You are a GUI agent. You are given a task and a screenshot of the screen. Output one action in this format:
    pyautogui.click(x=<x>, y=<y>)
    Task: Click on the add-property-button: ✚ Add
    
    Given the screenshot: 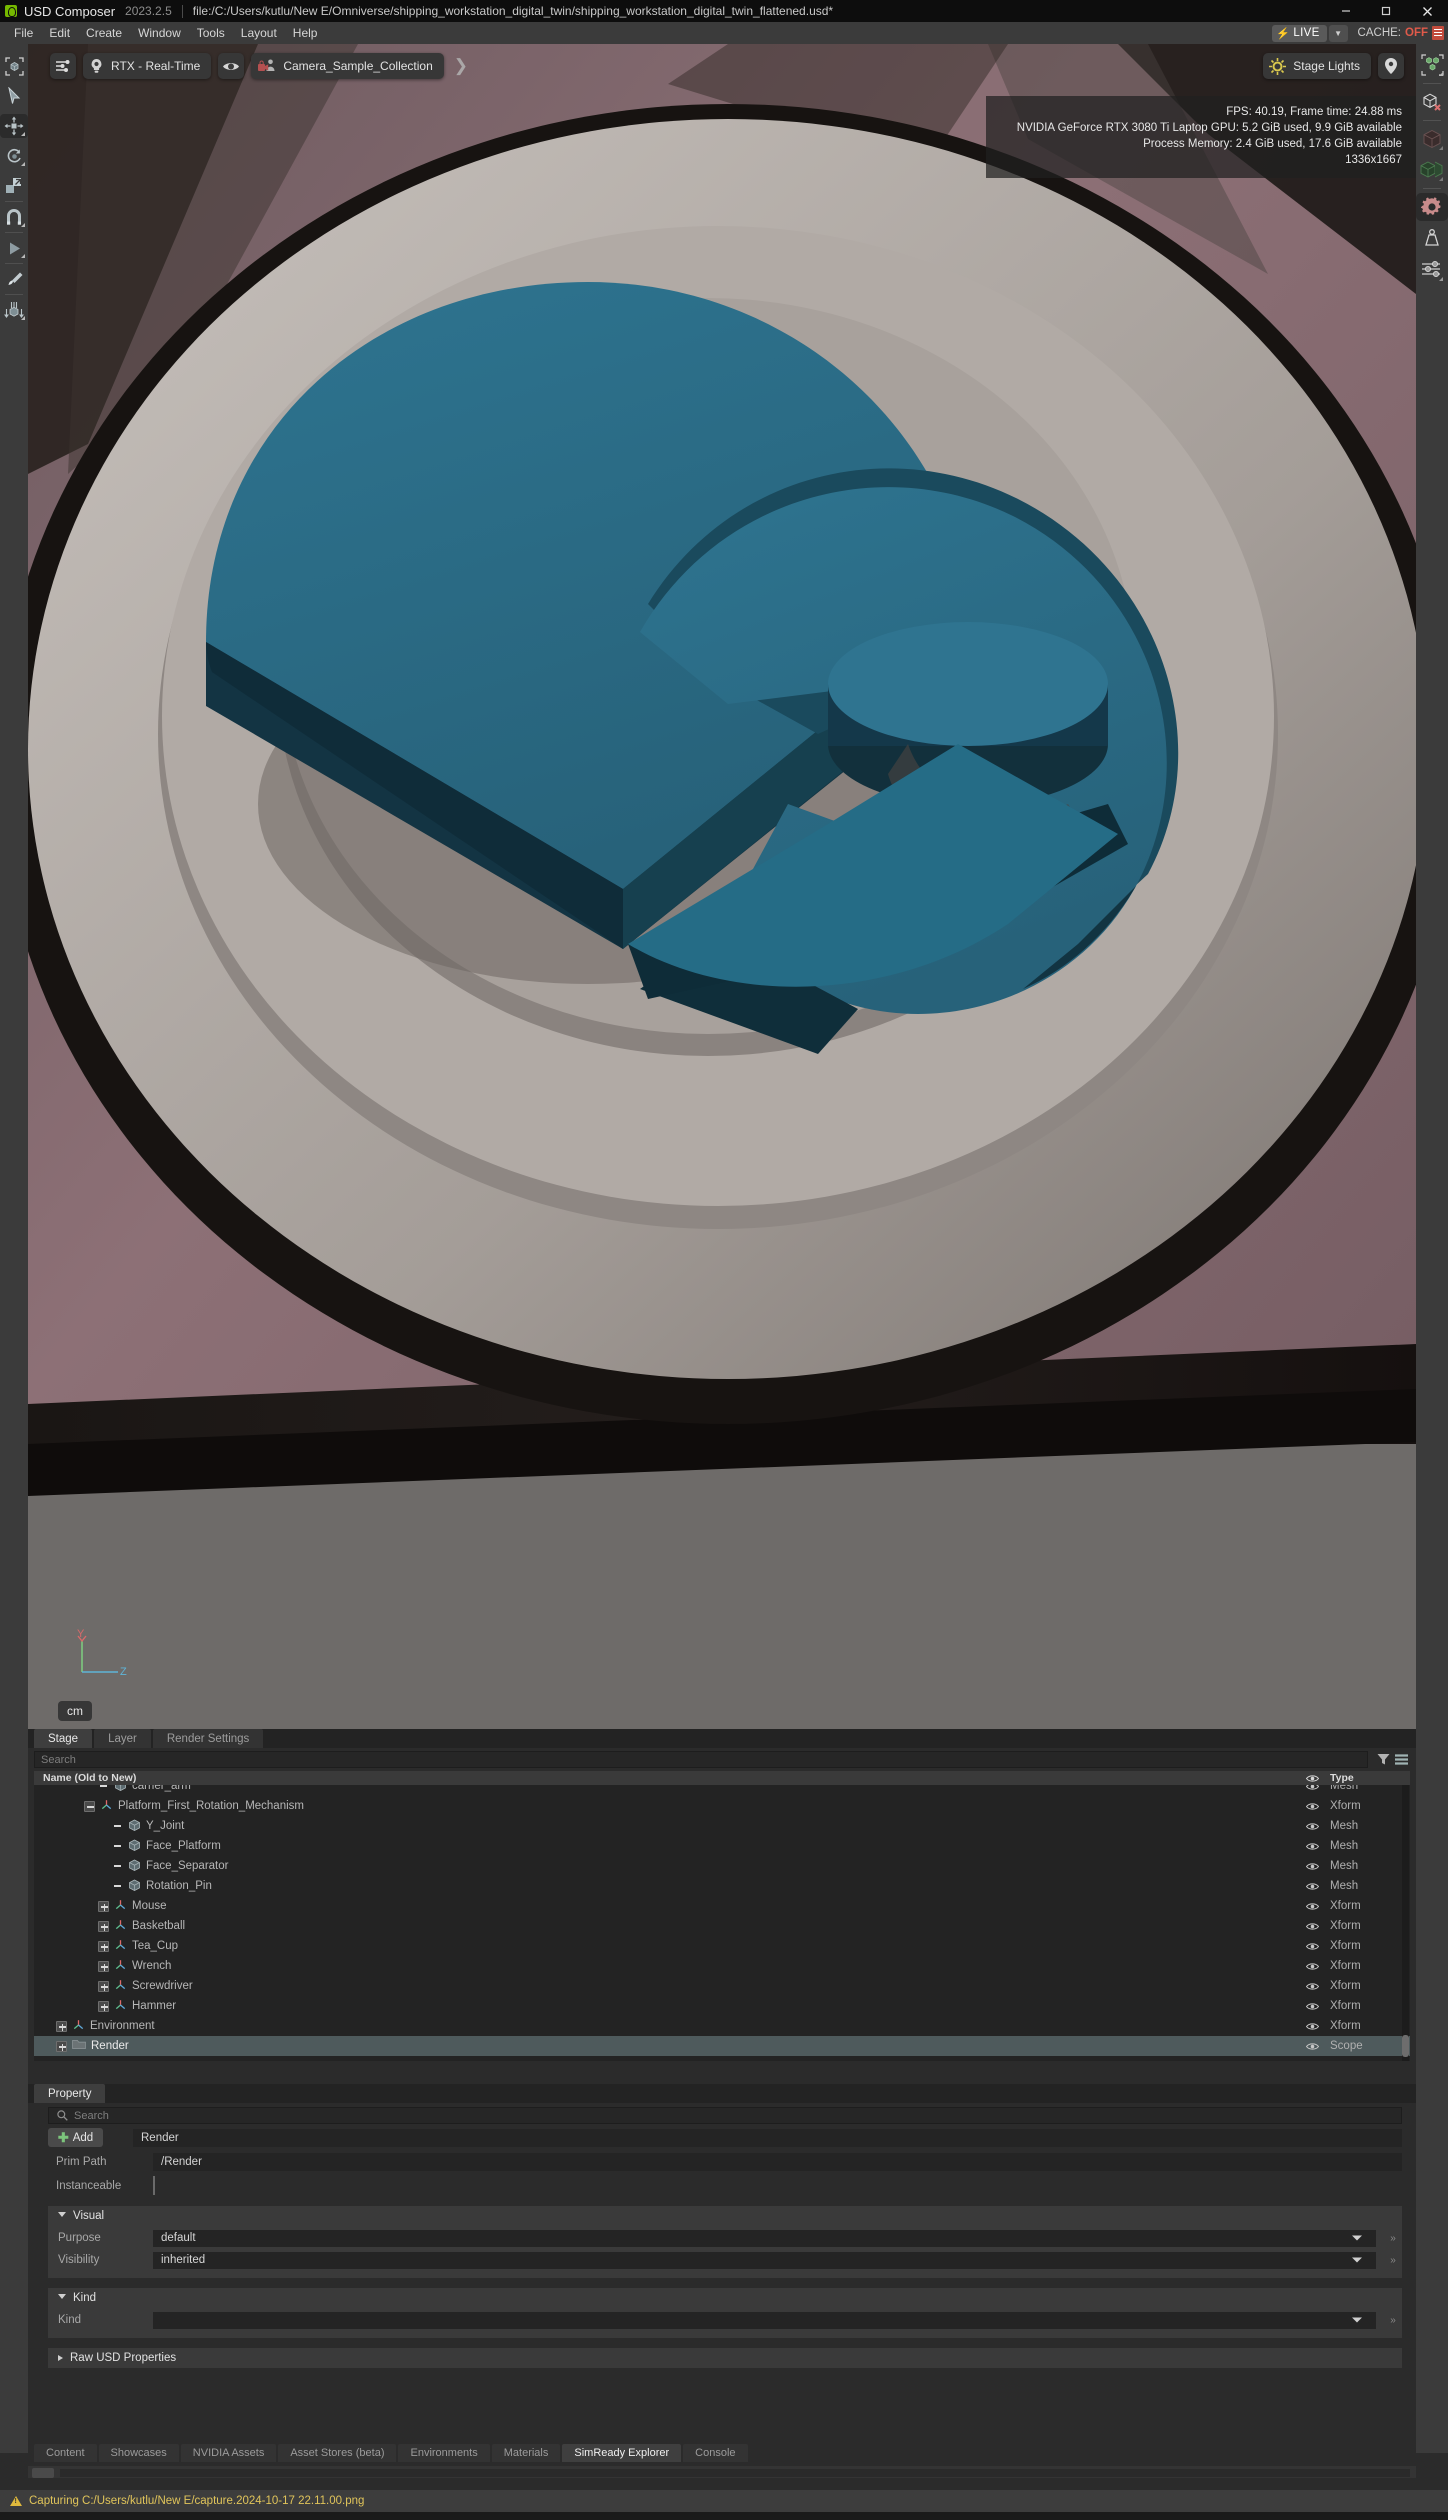 What is the action you would take?
    pyautogui.click(x=75, y=2137)
    